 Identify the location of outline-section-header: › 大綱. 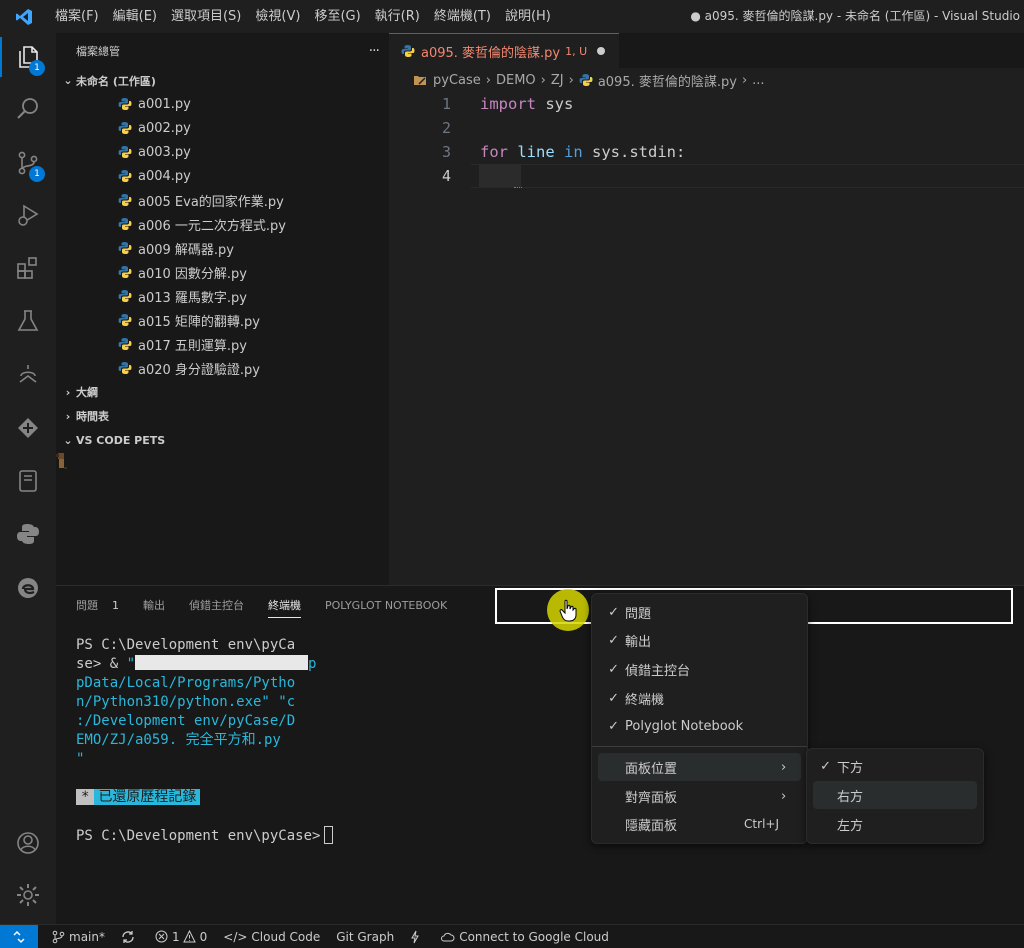
(222, 392).